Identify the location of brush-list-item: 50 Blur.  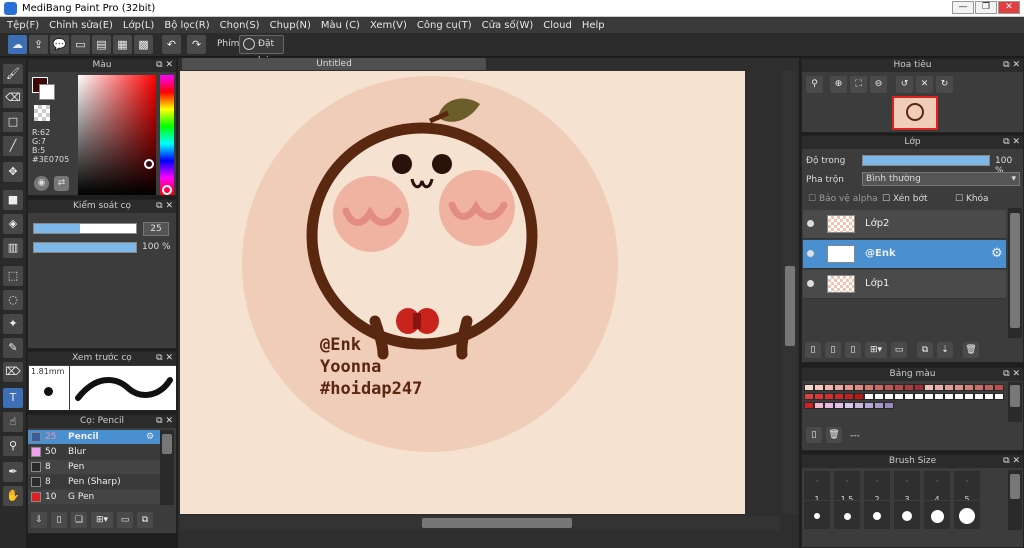
(94, 452).